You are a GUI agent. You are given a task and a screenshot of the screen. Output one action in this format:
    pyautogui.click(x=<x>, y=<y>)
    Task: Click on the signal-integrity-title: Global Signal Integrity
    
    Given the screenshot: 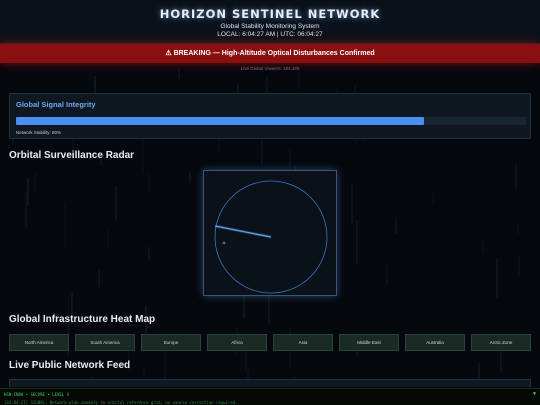 What is the action you would take?
    pyautogui.click(x=56, y=104)
    